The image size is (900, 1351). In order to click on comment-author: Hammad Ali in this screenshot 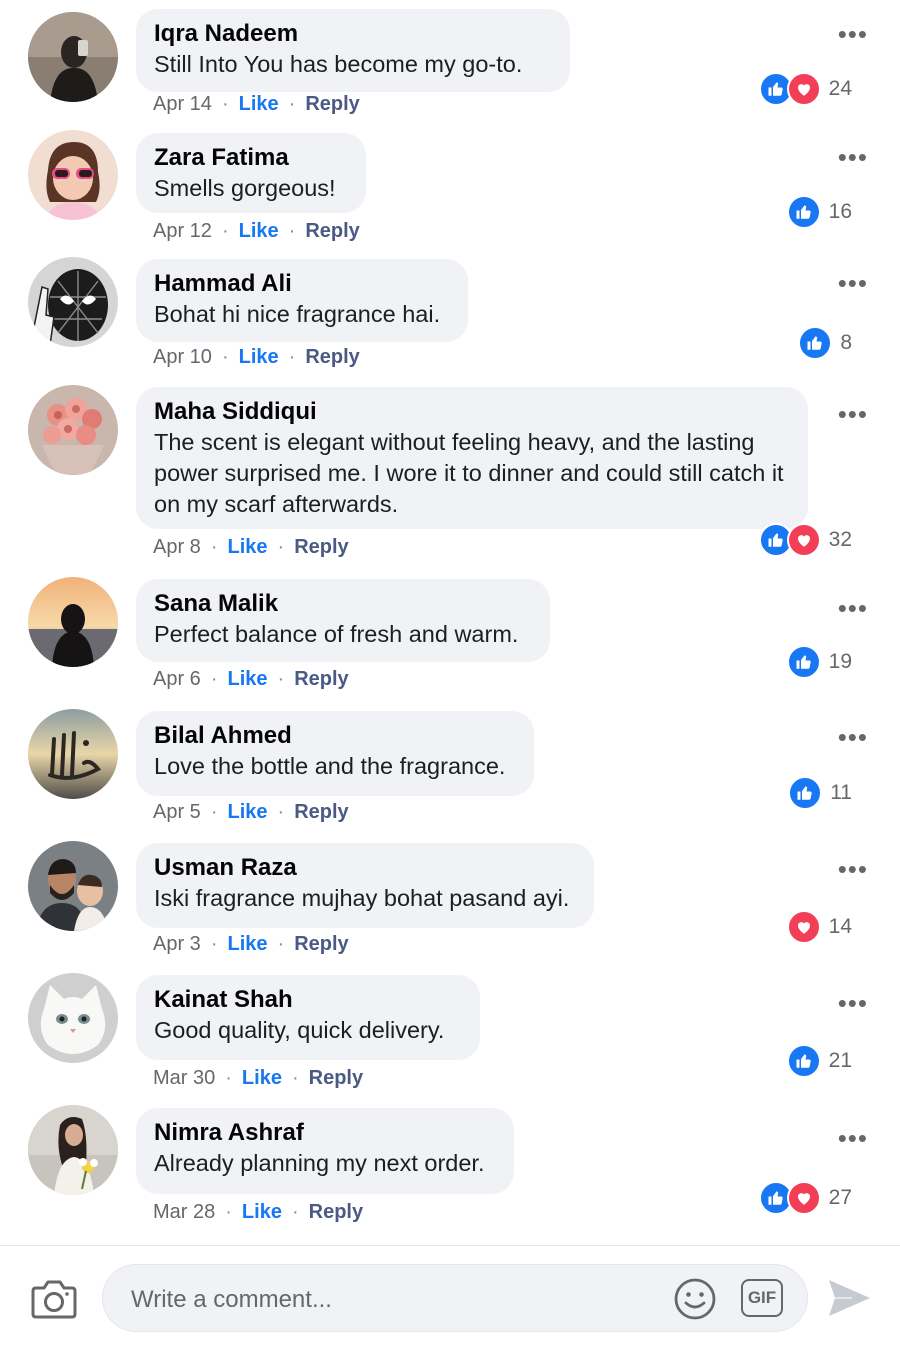, I will do `click(302, 284)`.